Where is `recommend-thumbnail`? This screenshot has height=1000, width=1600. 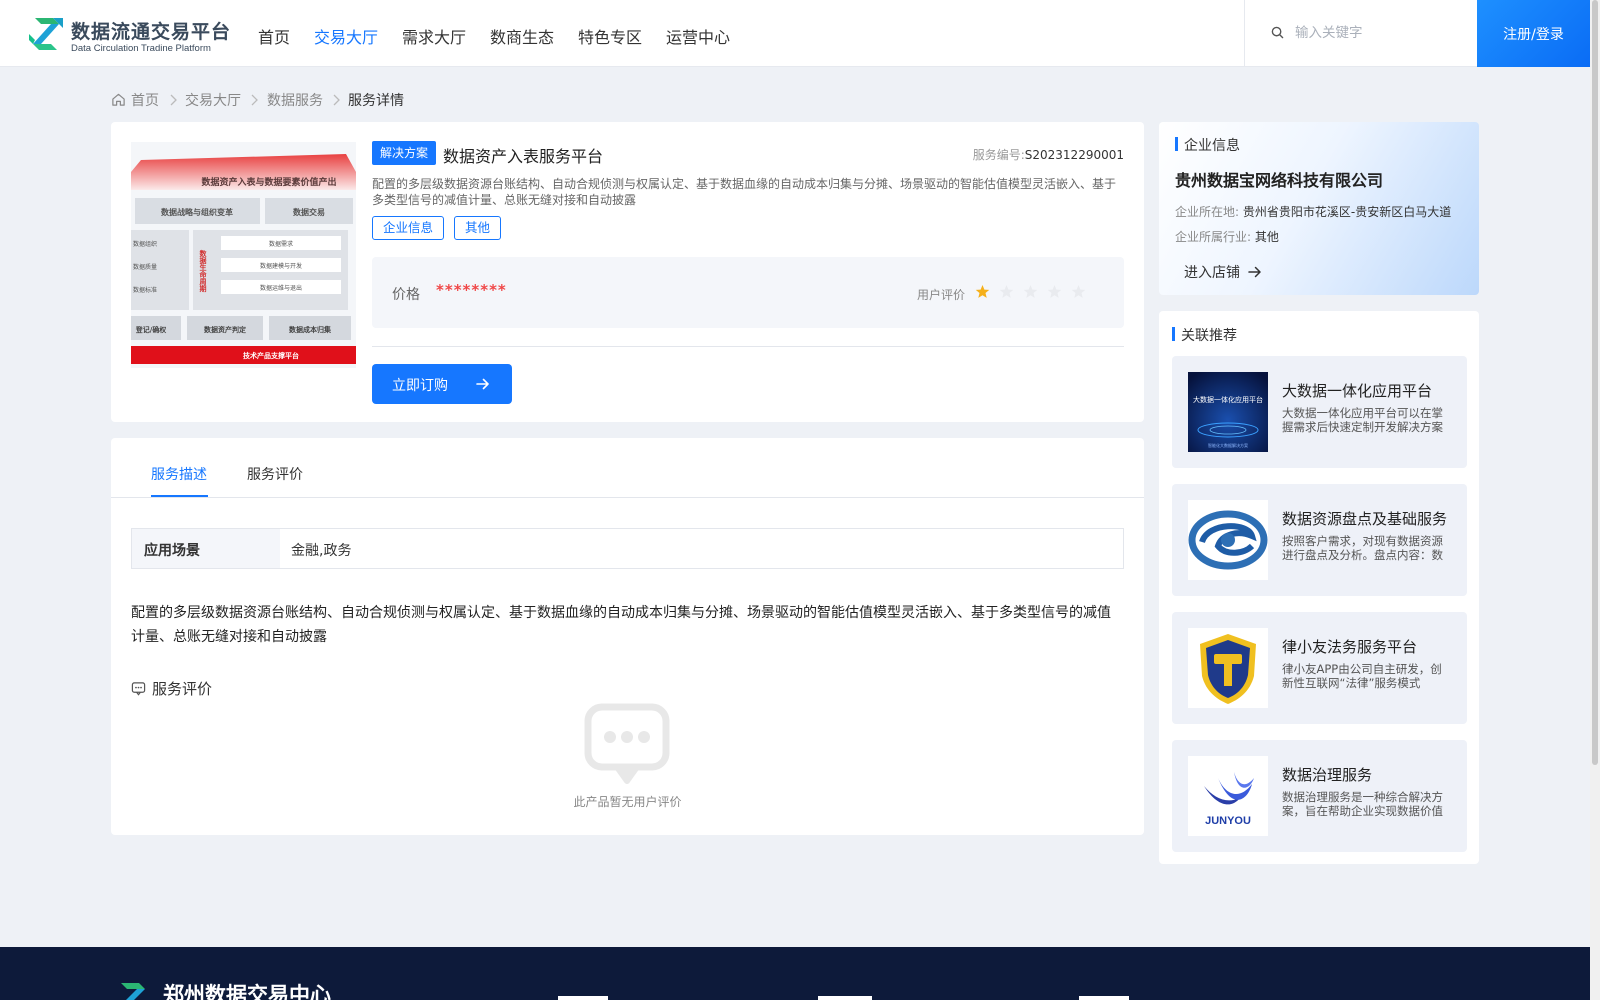 recommend-thumbnail is located at coordinates (1228, 668).